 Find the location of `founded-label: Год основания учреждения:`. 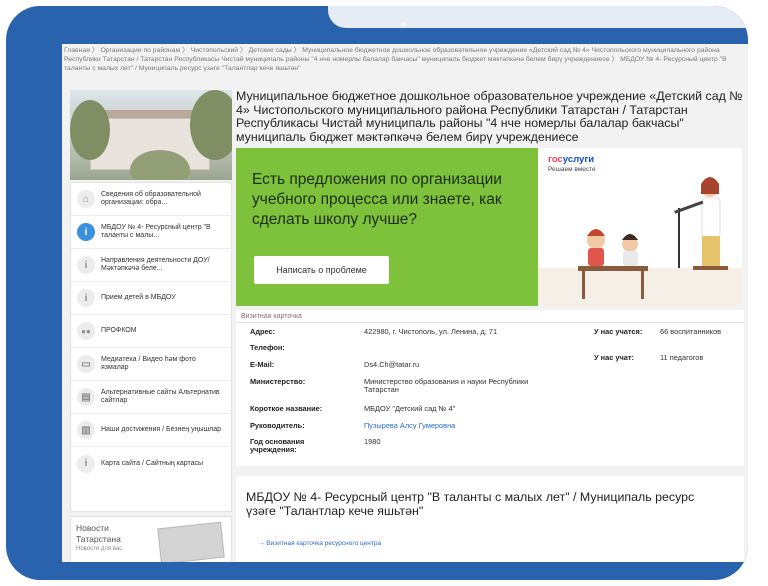

founded-label: Год основания учреждения: is located at coordinates (277, 446).